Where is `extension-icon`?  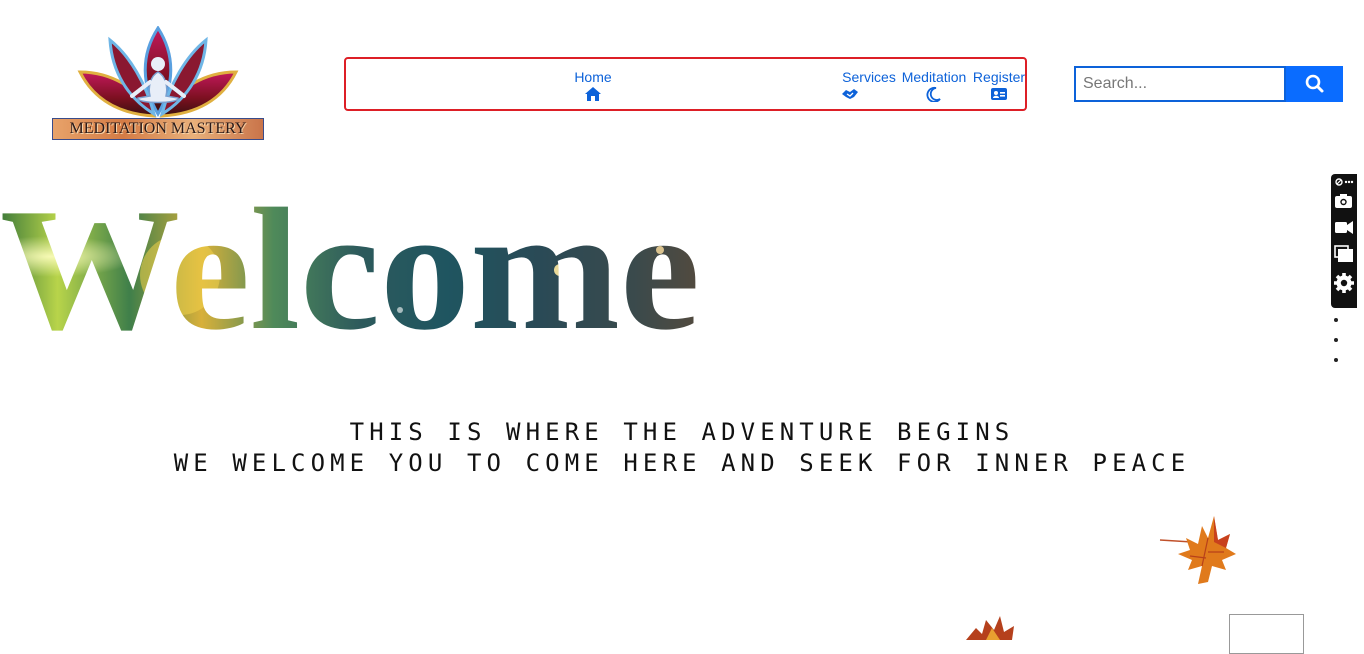
extension-icon is located at coordinates (1339, 182).